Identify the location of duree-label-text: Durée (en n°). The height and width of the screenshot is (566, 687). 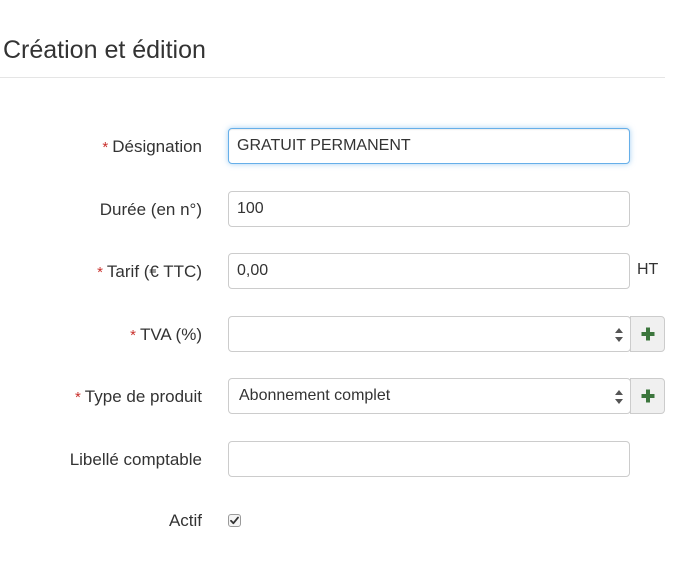
(150, 209).